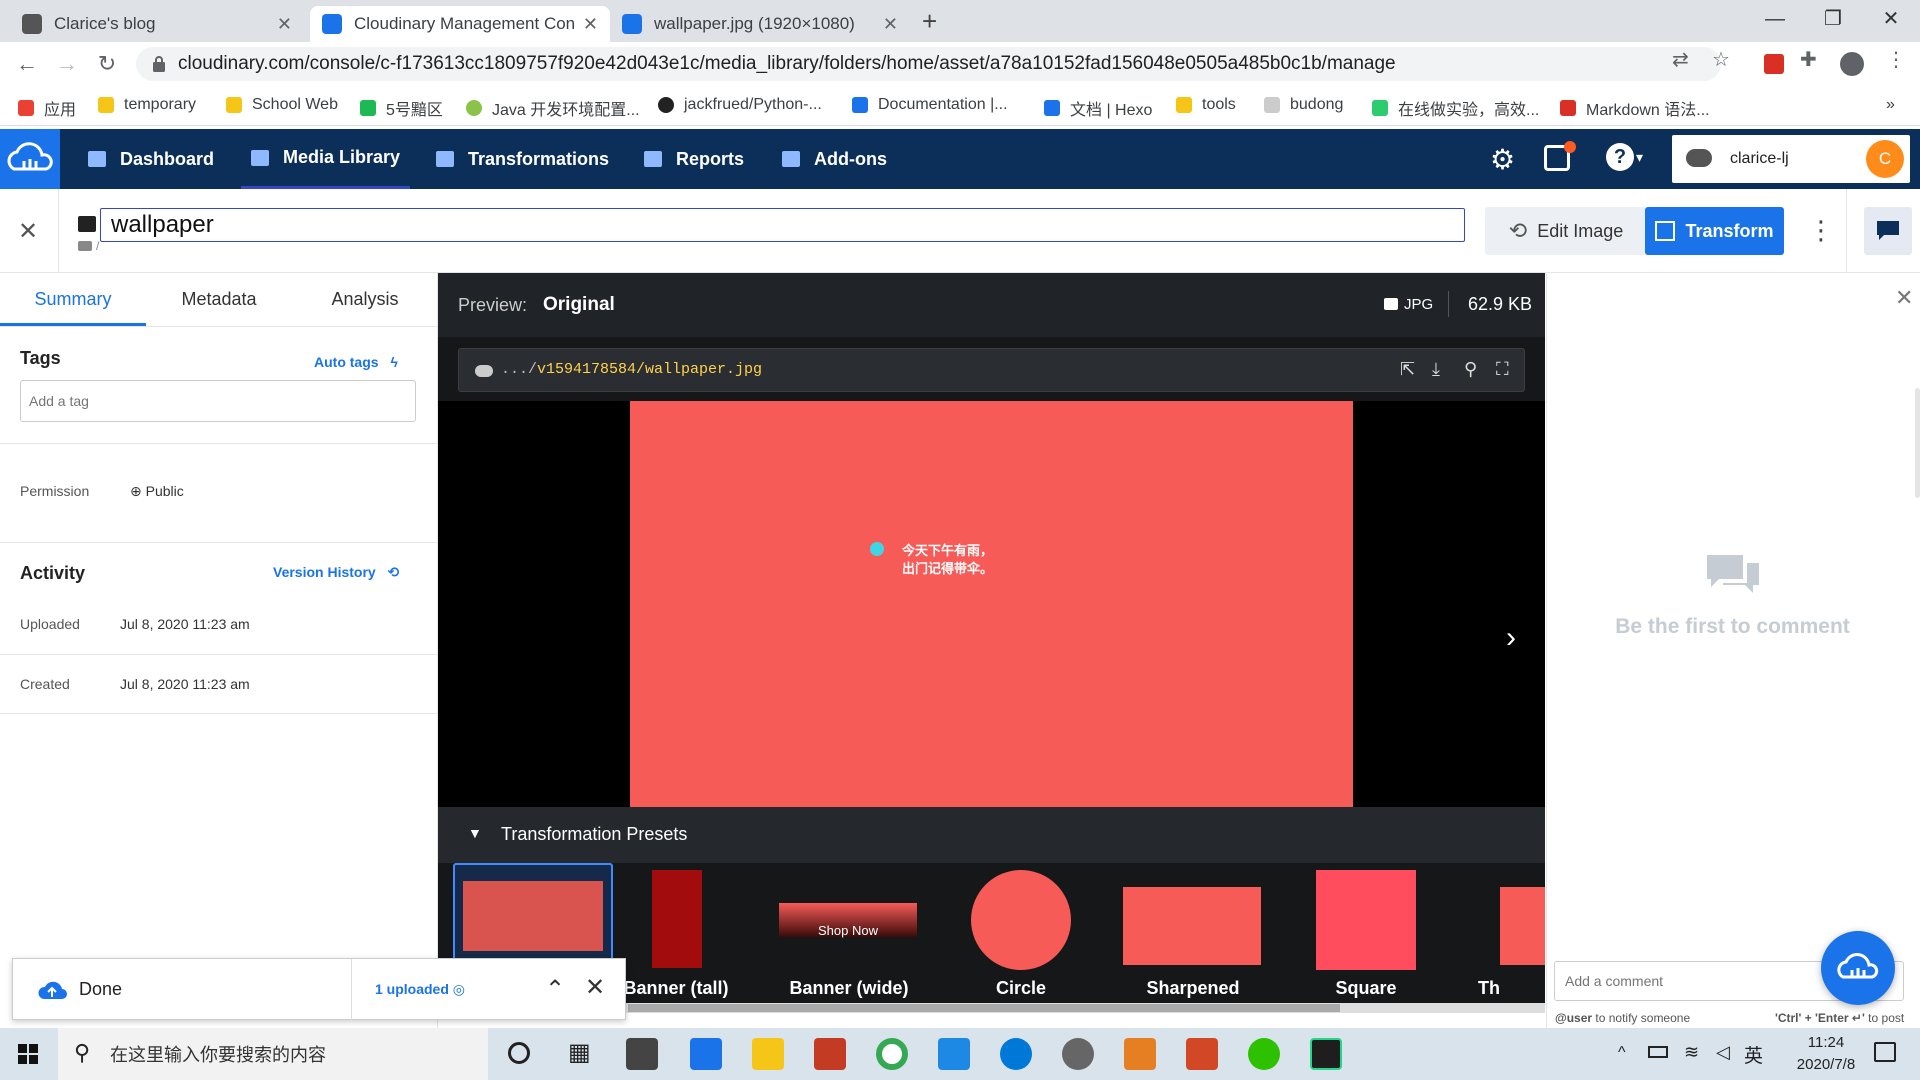 The image size is (1920, 1080). What do you see at coordinates (1885, 1052) in the screenshot?
I see `action-center-icon` at bounding box center [1885, 1052].